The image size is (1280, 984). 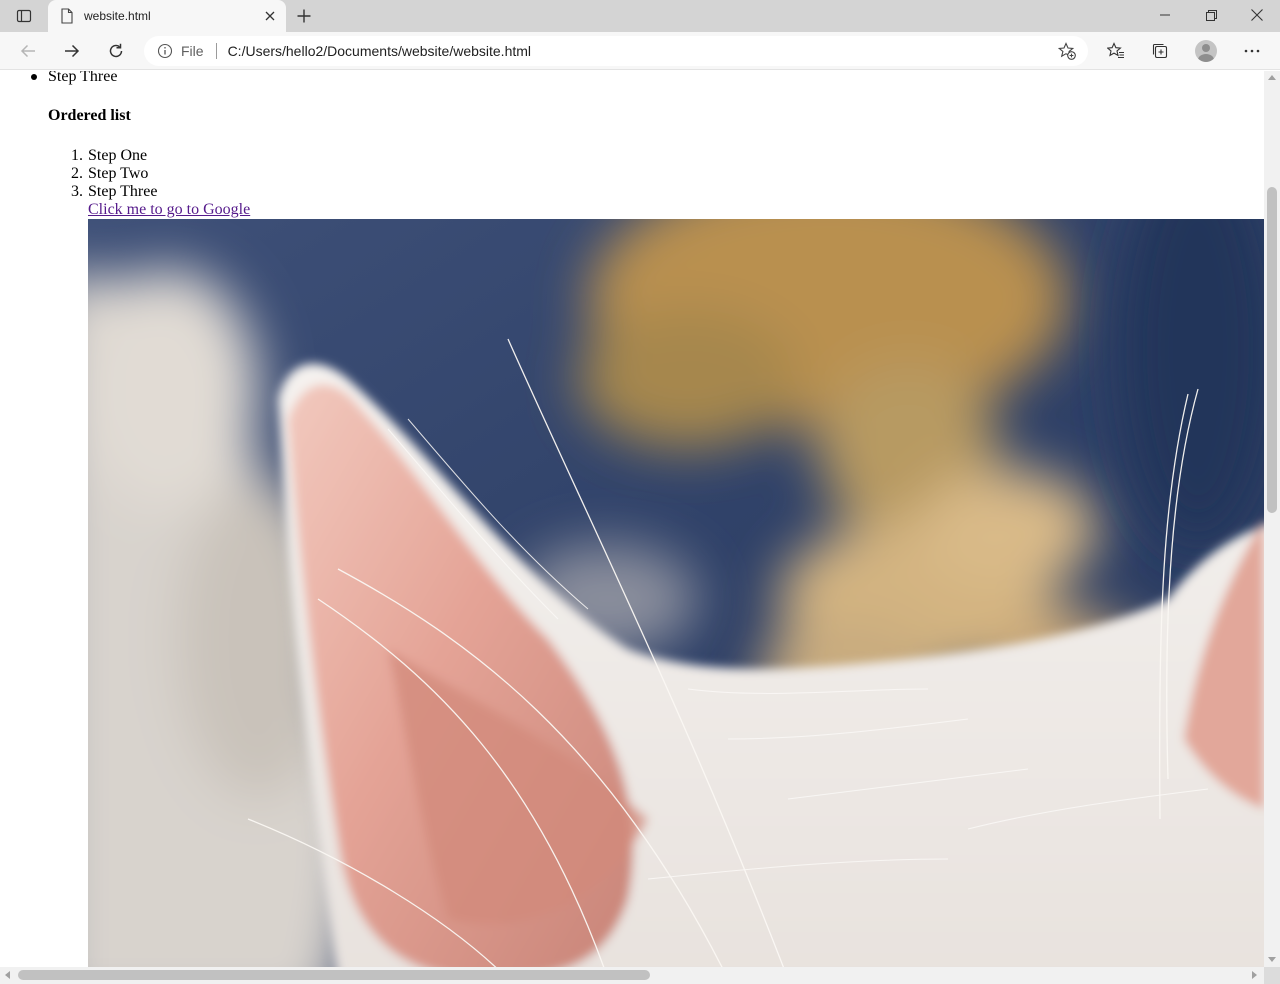 I want to click on info-icon, so click(x=165, y=51).